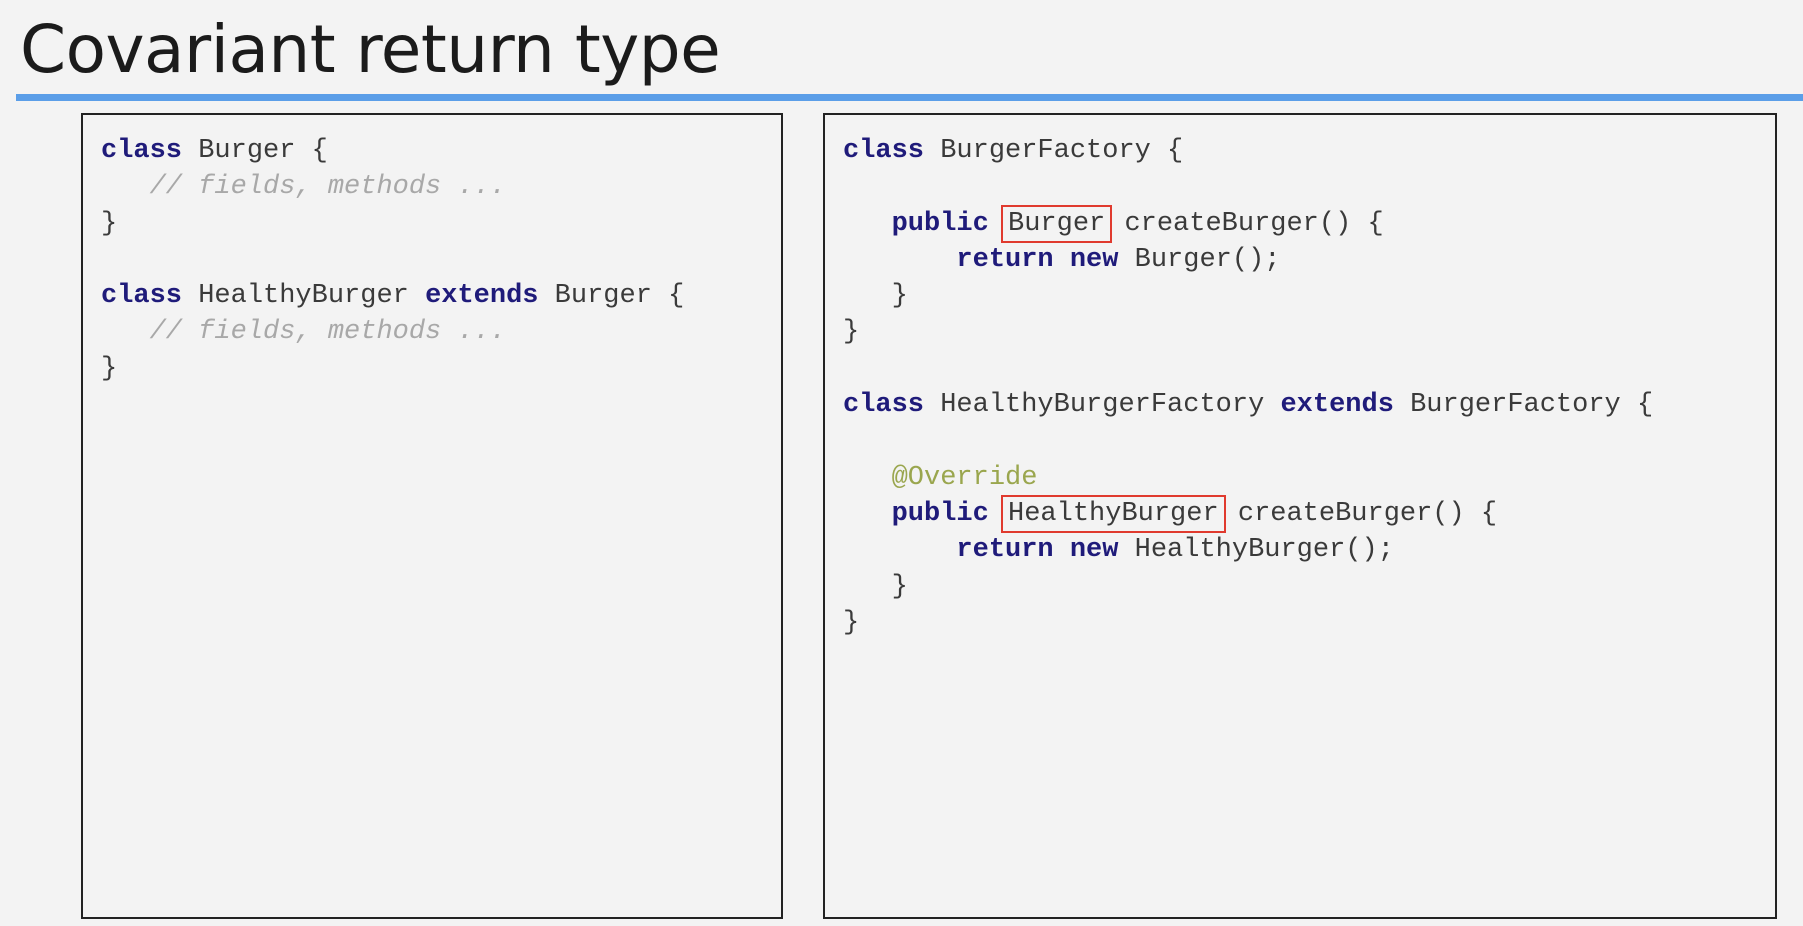  I want to click on code-line: class Burger {, so click(392, 151).